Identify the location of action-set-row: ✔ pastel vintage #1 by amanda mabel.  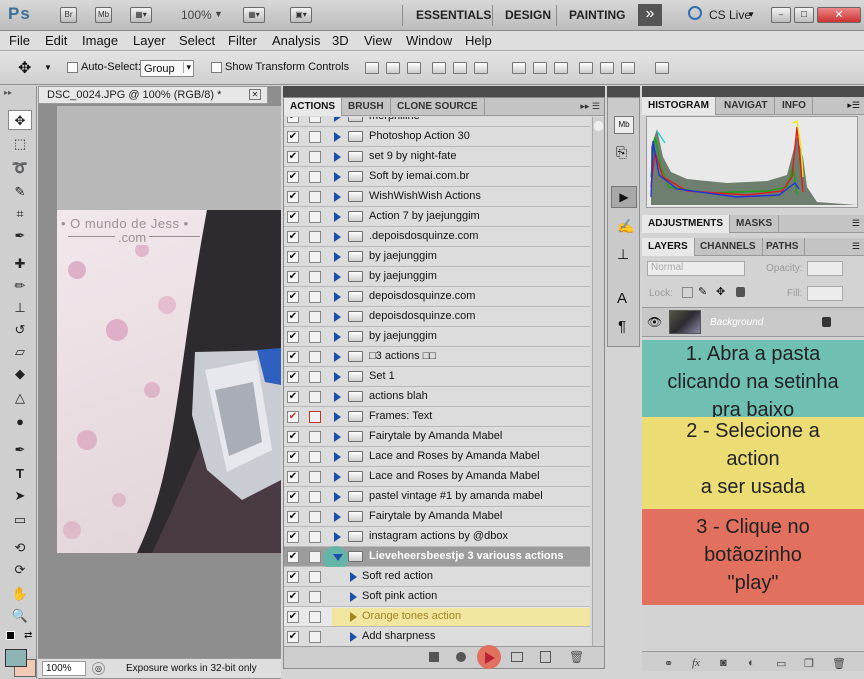
(437, 497).